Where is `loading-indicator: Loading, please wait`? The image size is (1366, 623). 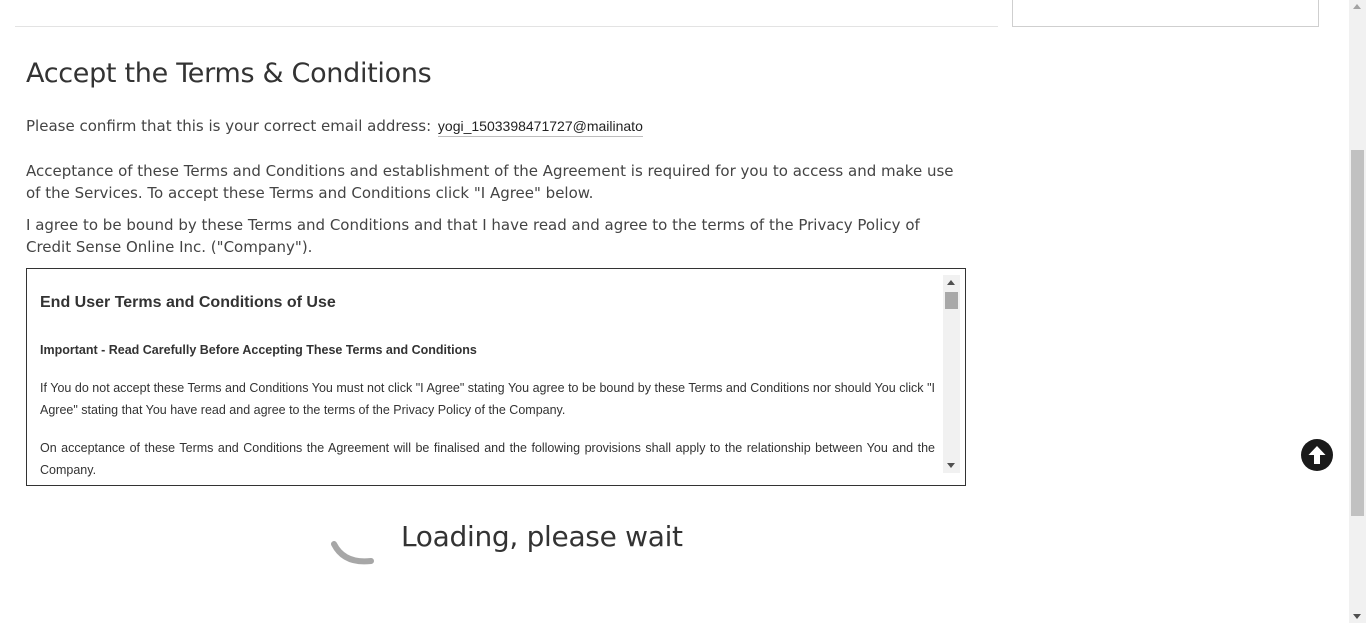 loading-indicator: Loading, please wait is located at coordinates (530, 547).